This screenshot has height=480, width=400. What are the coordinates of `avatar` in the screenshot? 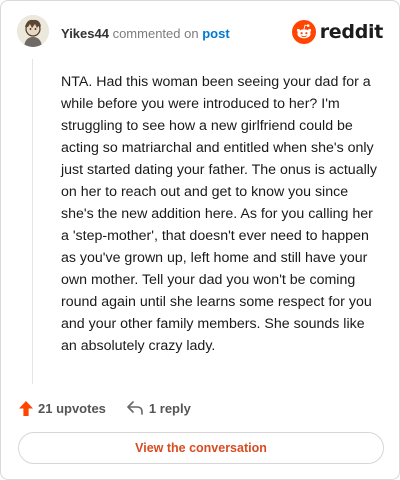 It's located at (33, 31).